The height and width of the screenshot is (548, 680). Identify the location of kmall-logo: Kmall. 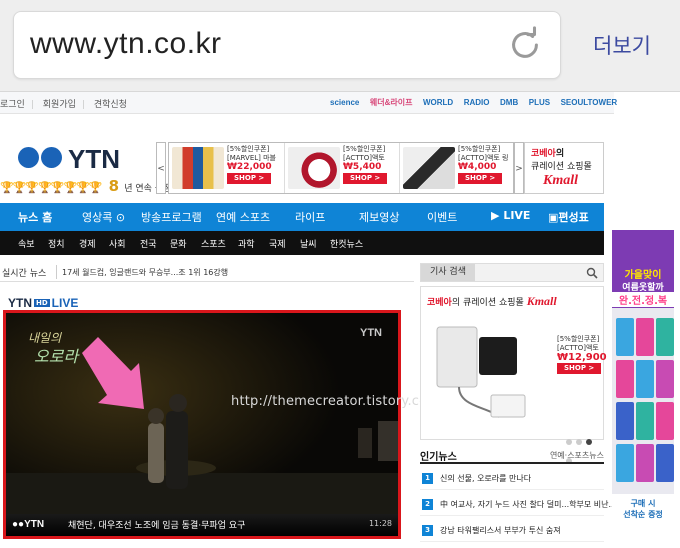
(561, 180).